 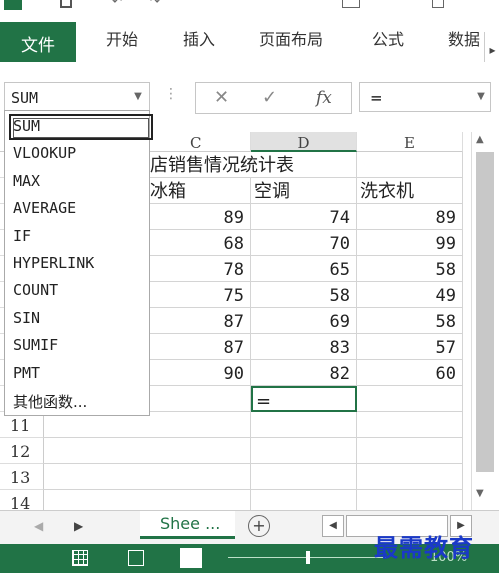 I want to click on add-sheet-icon: +, so click(x=259, y=526).